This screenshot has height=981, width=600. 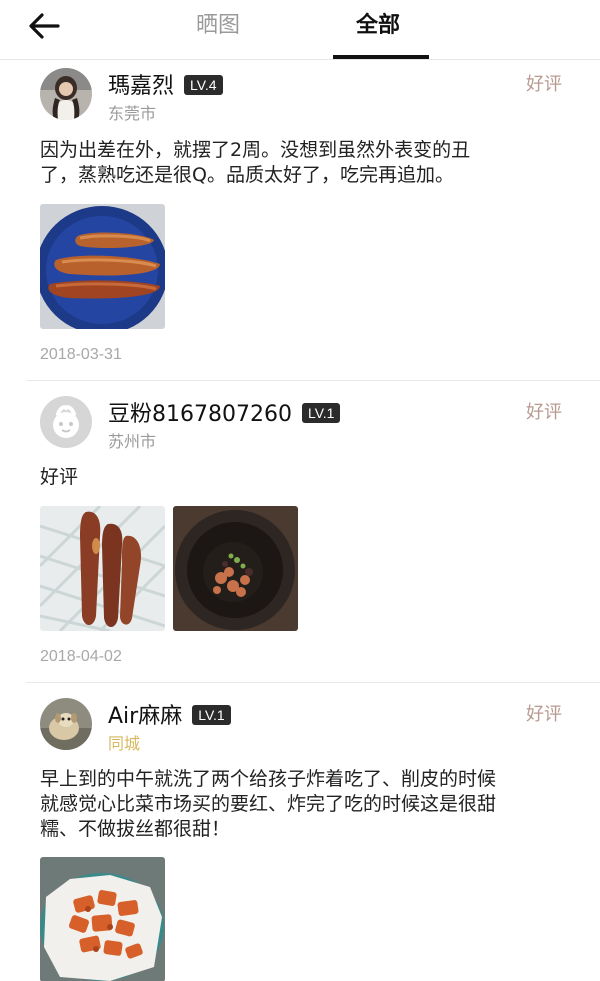 What do you see at coordinates (124, 743) in the screenshot?
I see `user-city: 同城` at bounding box center [124, 743].